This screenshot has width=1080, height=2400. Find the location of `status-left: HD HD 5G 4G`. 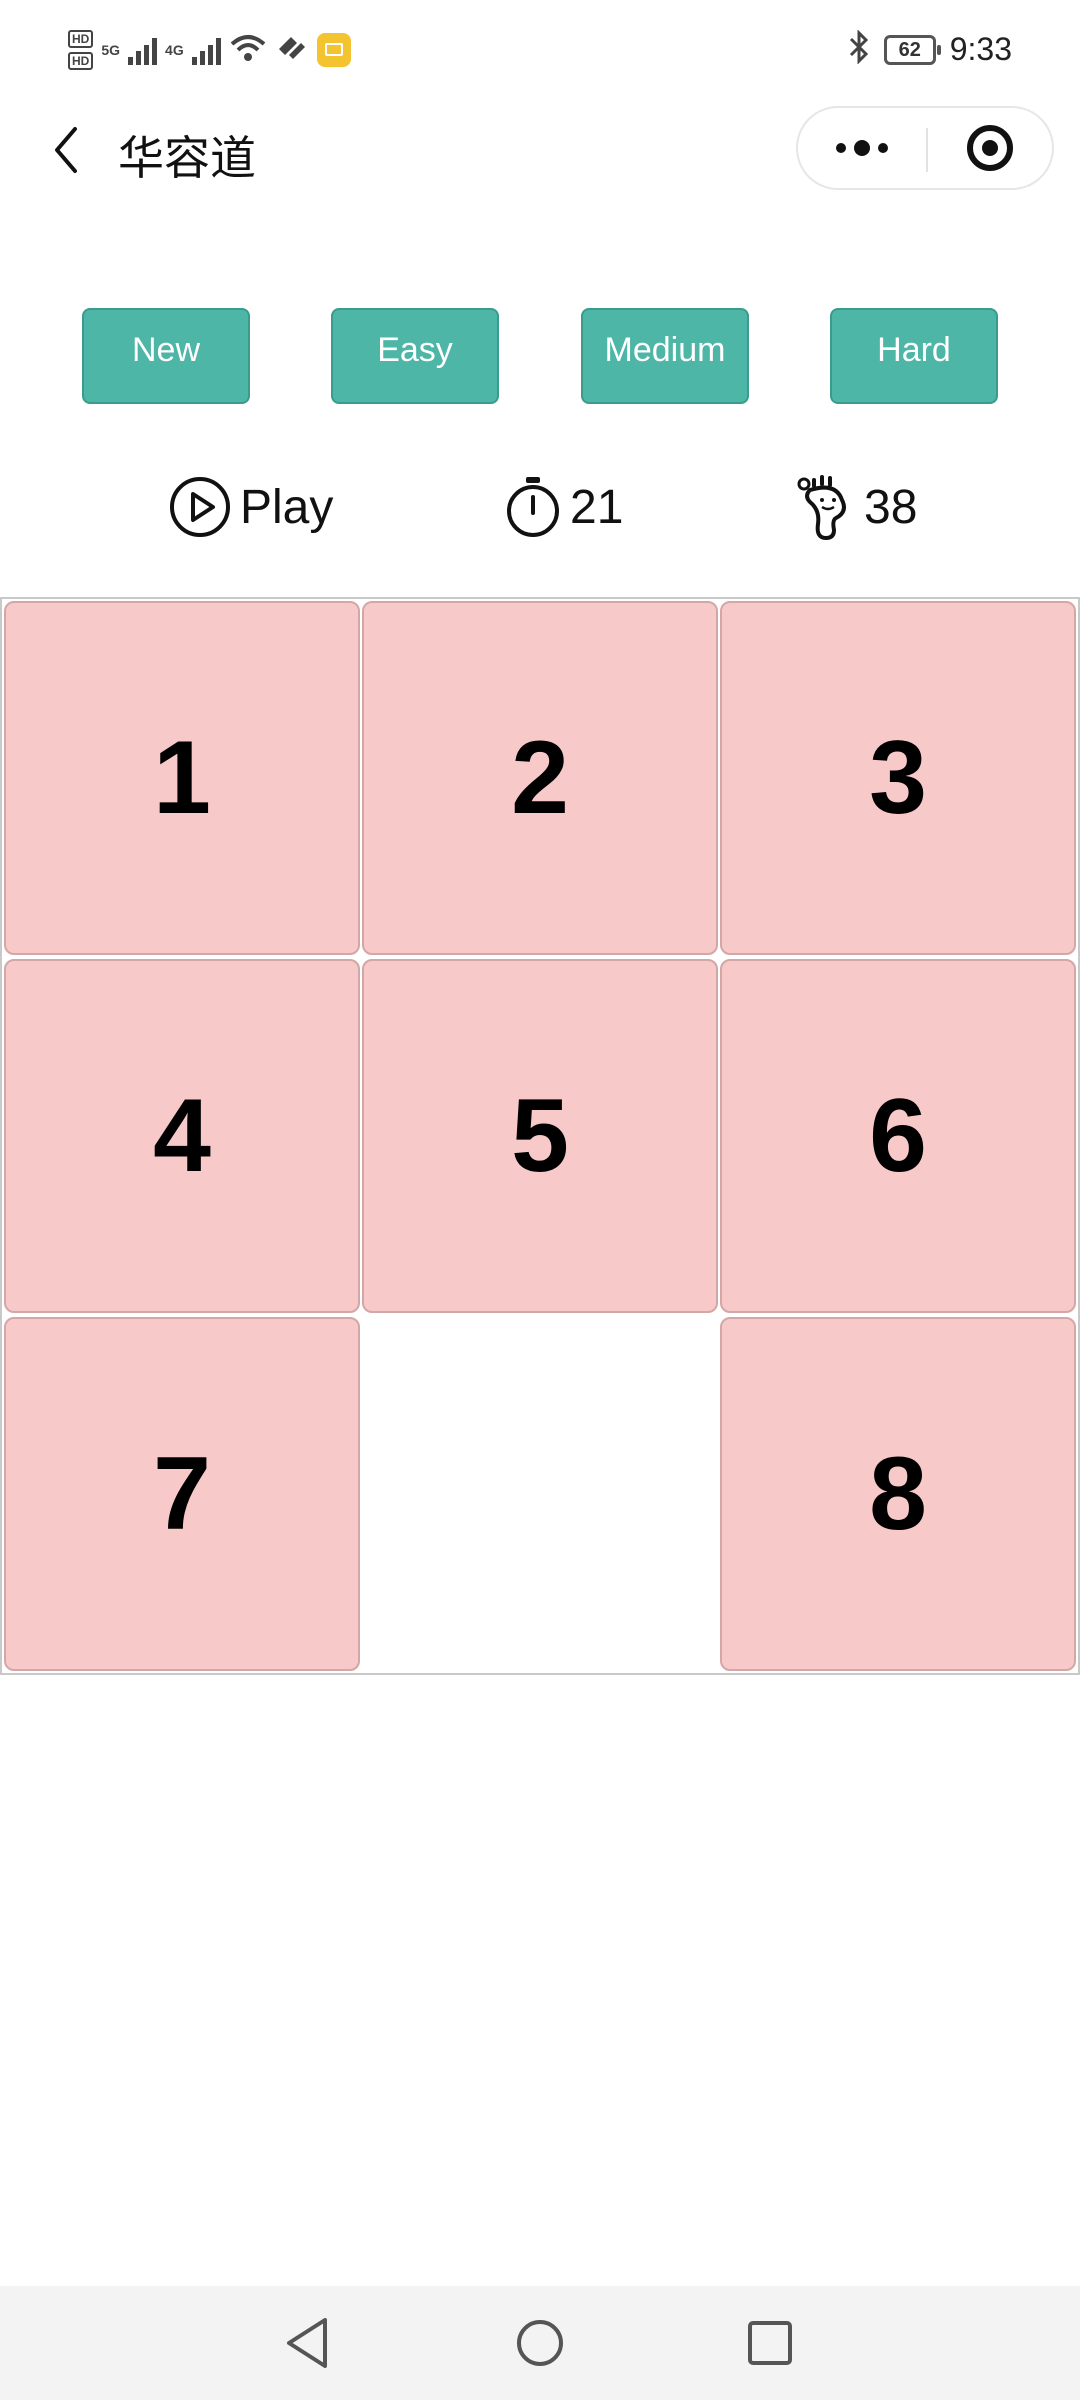

status-left: HD HD 5G 4G is located at coordinates (209, 50).